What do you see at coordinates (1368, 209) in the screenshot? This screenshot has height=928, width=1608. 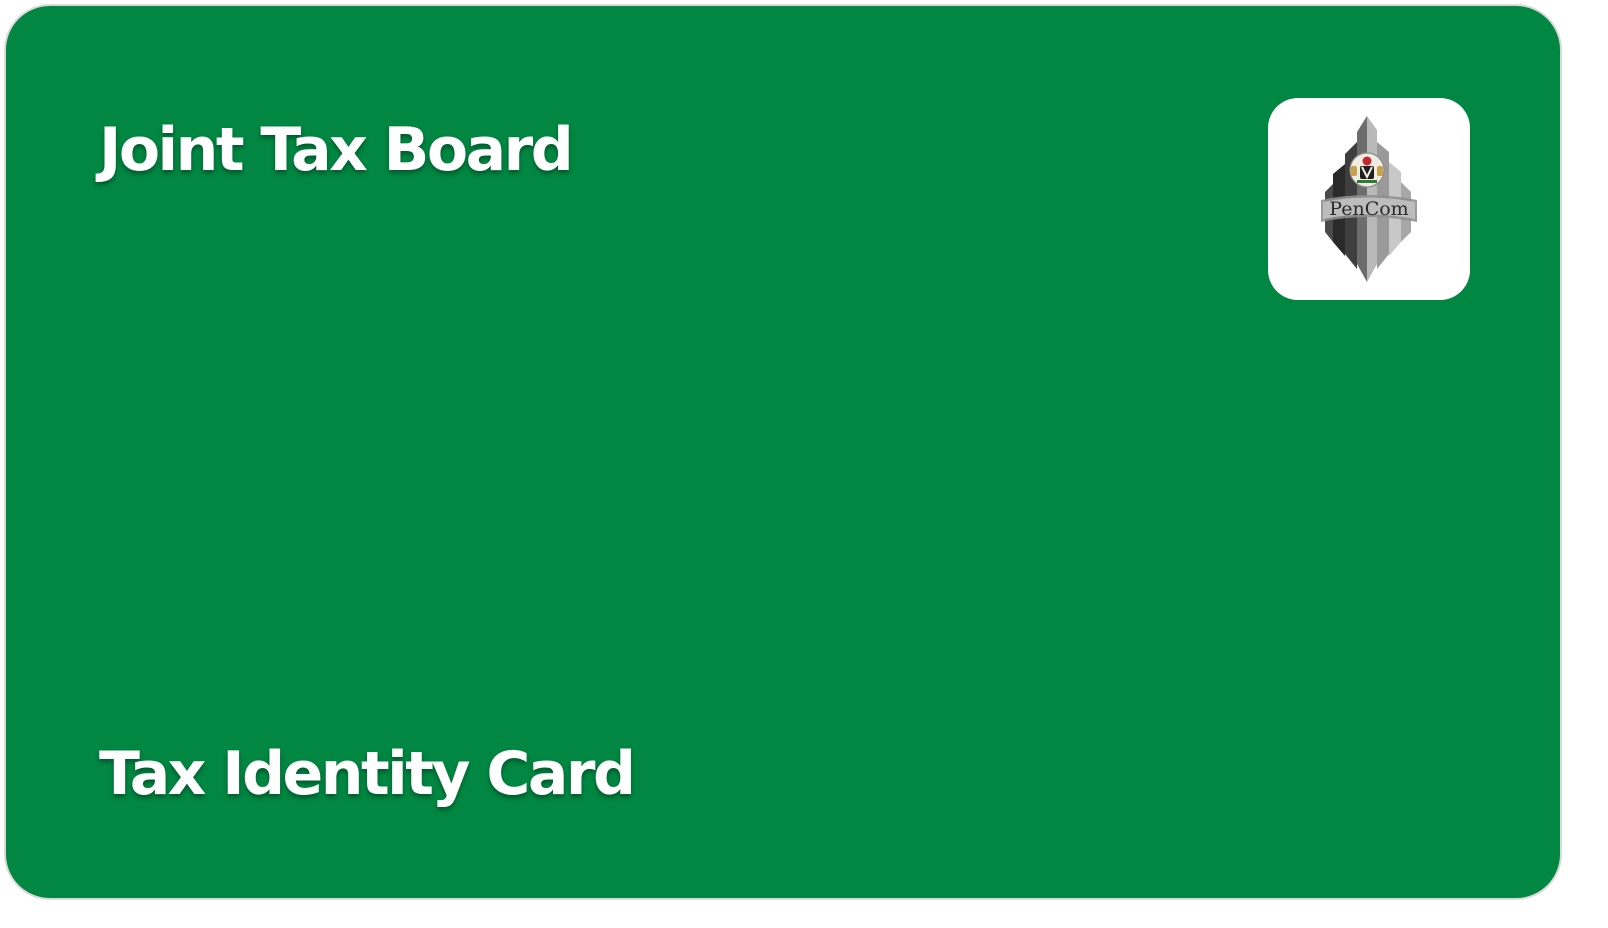 I see `logo-text: PenCom` at bounding box center [1368, 209].